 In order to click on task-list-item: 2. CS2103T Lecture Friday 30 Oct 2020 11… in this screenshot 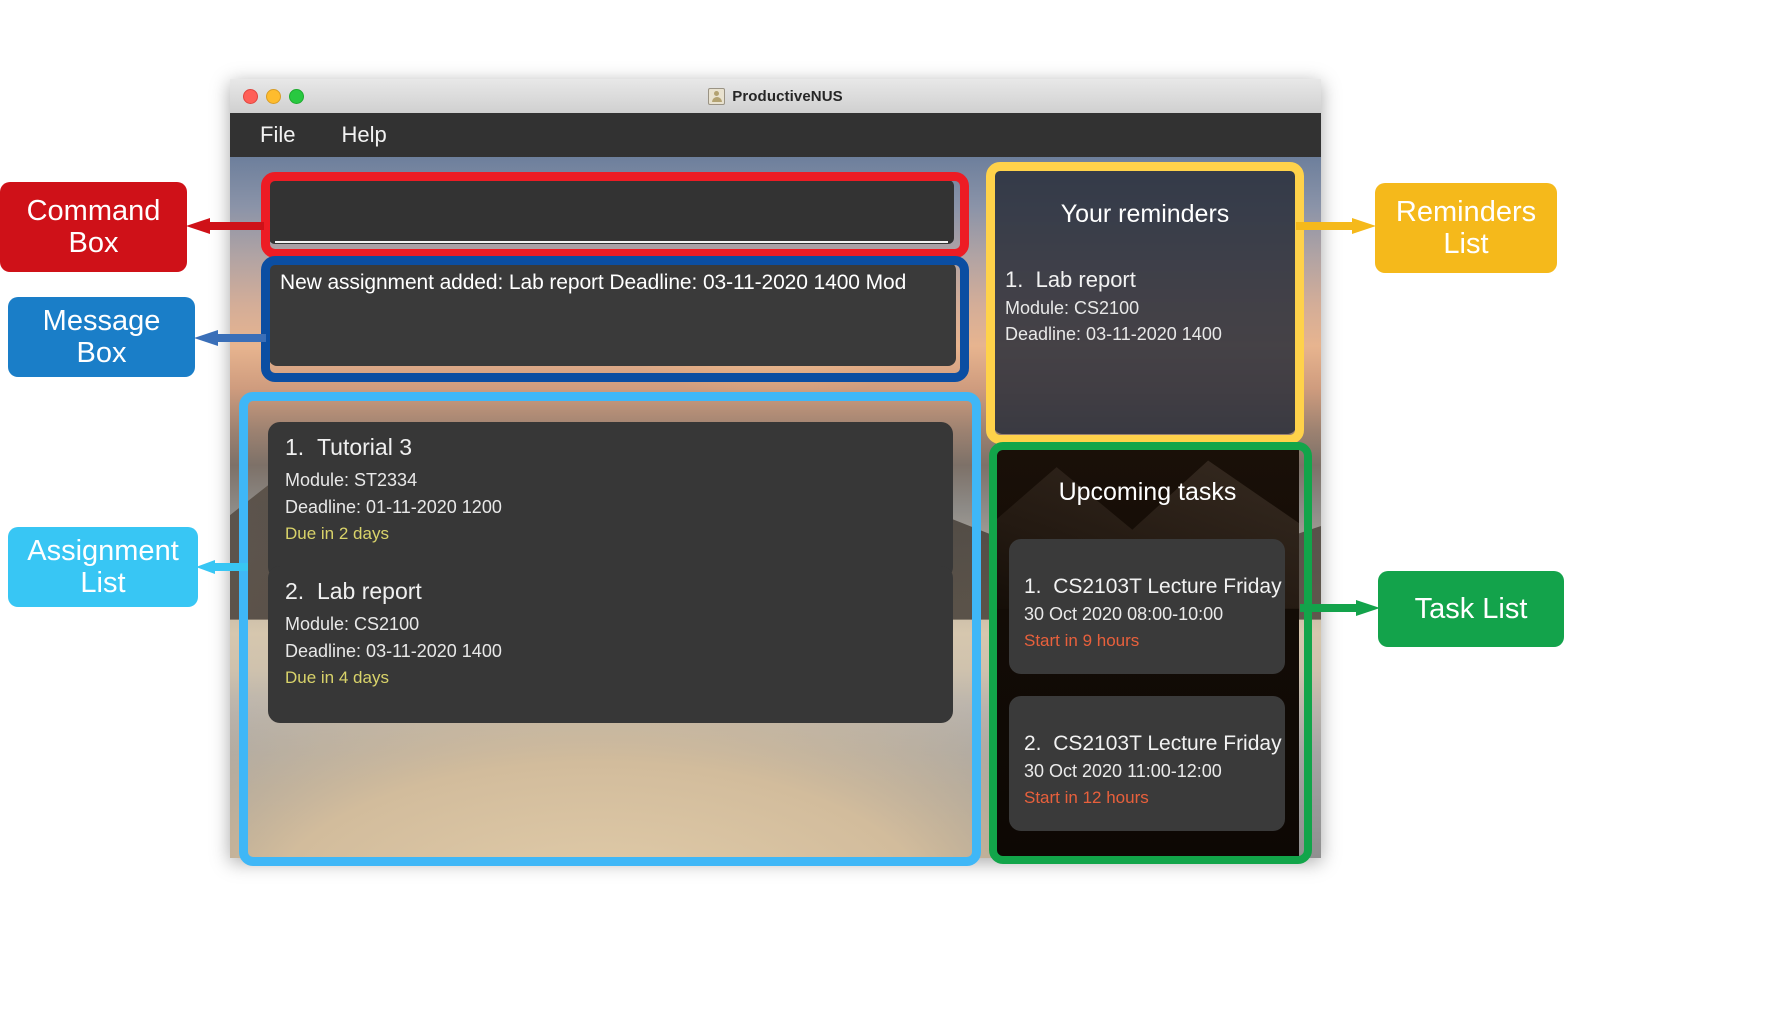, I will do `click(1147, 763)`.